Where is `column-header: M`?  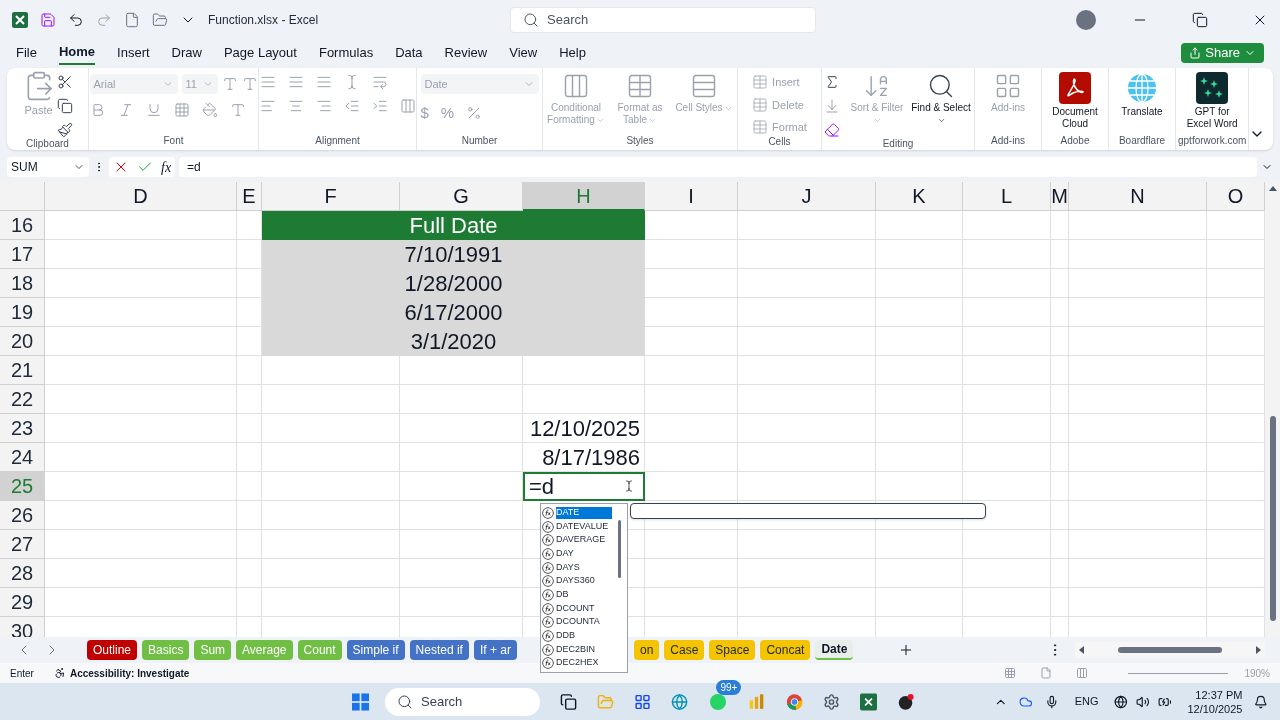 column-header: M is located at coordinates (1060, 196).